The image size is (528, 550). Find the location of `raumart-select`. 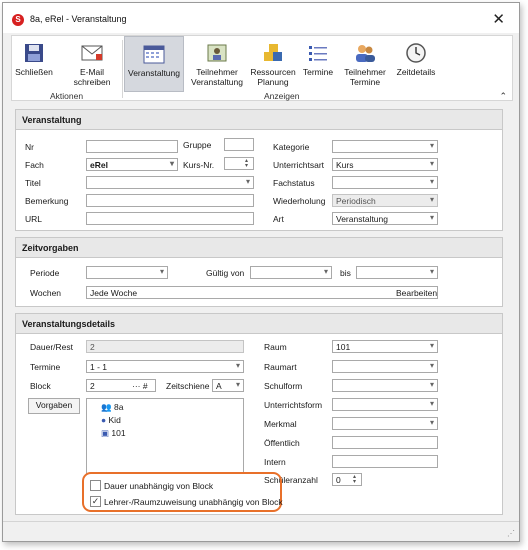

raumart-select is located at coordinates (385, 366).